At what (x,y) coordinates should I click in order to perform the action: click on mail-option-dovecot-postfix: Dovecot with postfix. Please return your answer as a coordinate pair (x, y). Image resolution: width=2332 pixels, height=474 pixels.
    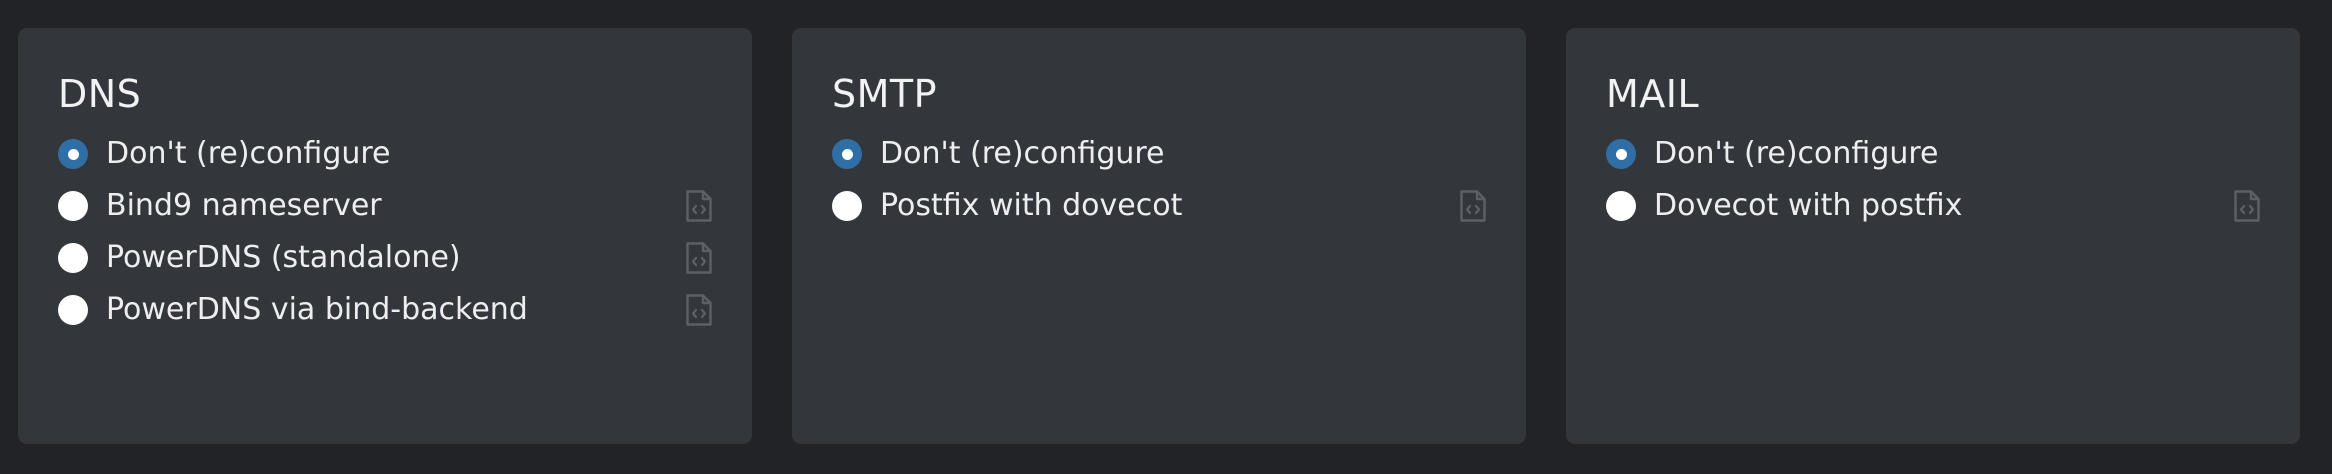
    Looking at the image, I should click on (1933, 206).